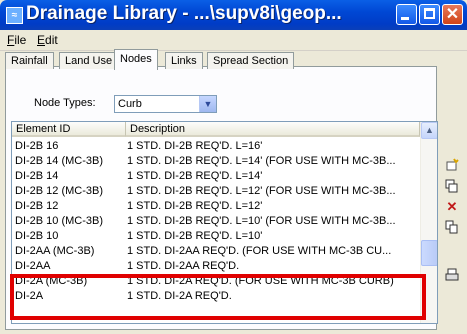 This screenshot has height=334, width=467. Describe the element at coordinates (29, 296) in the screenshot. I see `element-id-cell: DI-2A` at that location.